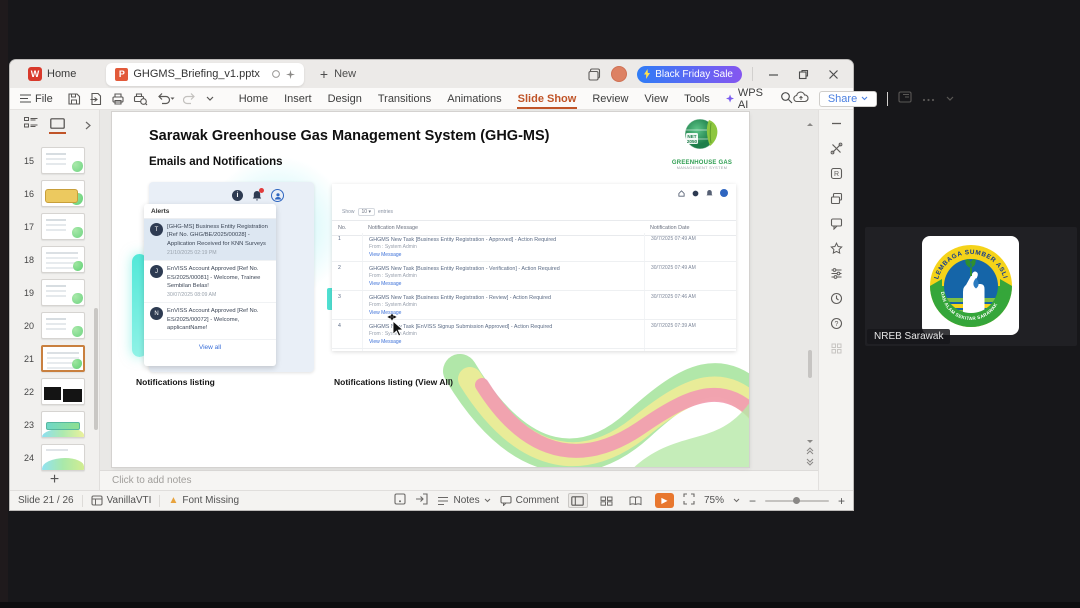  I want to click on menu-item: View, so click(656, 99).